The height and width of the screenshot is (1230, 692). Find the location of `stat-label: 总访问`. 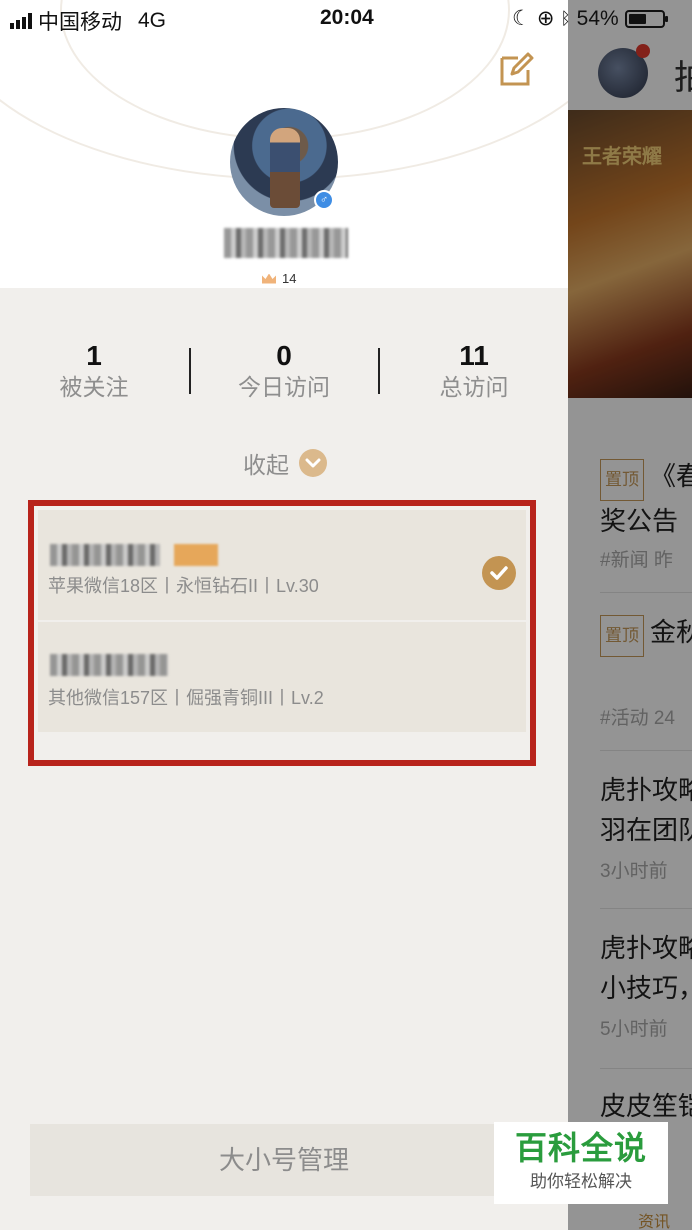

stat-label: 总访问 is located at coordinates (474, 387).